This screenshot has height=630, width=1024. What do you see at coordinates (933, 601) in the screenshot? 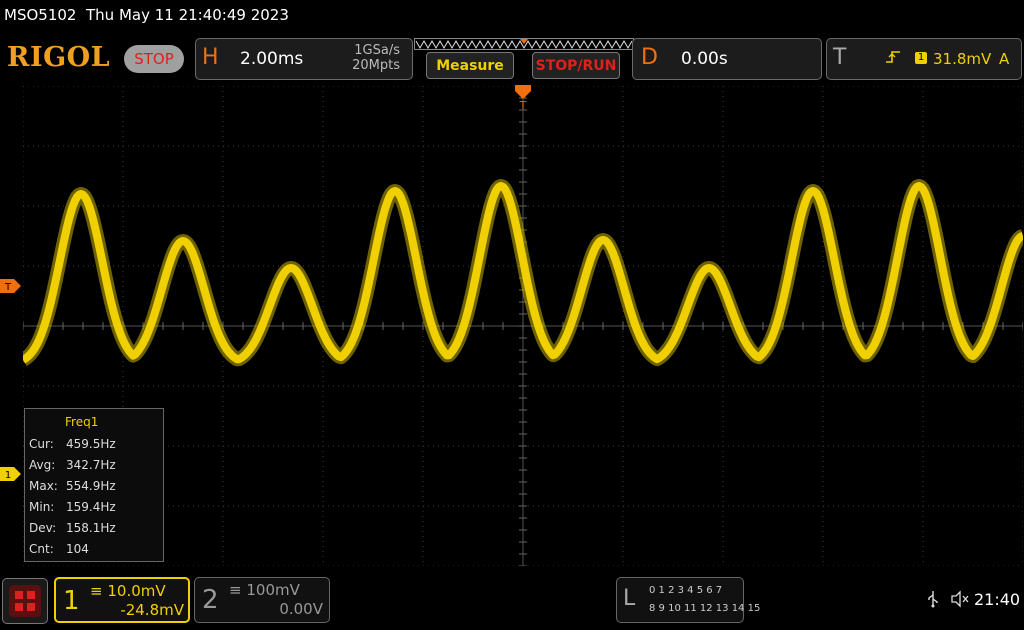
I see `usb-icon` at bounding box center [933, 601].